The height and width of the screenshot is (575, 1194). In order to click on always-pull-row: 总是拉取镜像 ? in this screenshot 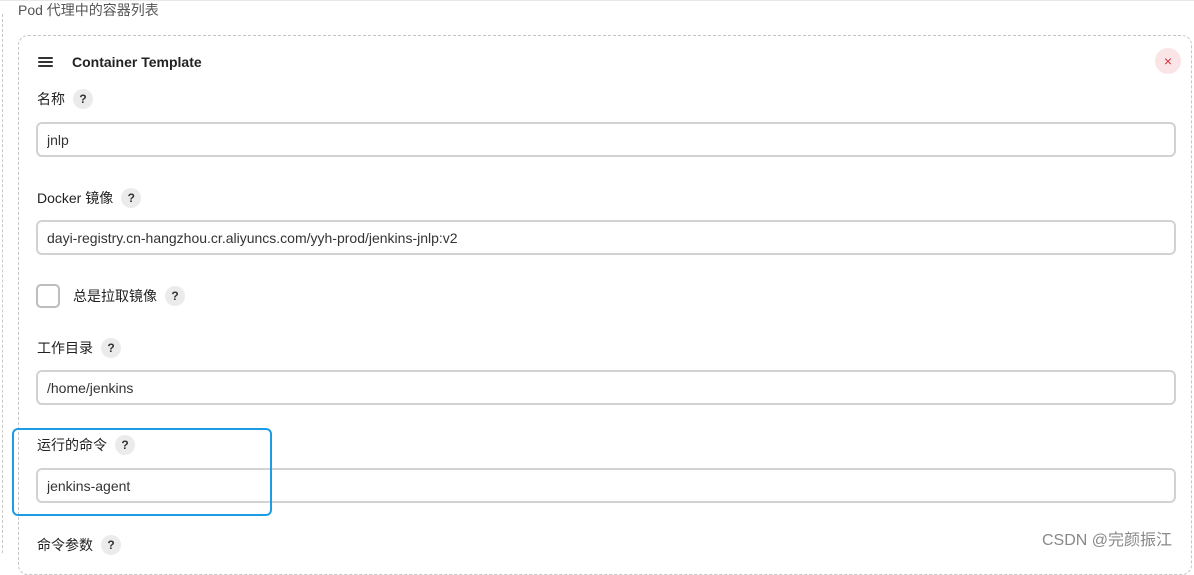, I will do `click(110, 296)`.